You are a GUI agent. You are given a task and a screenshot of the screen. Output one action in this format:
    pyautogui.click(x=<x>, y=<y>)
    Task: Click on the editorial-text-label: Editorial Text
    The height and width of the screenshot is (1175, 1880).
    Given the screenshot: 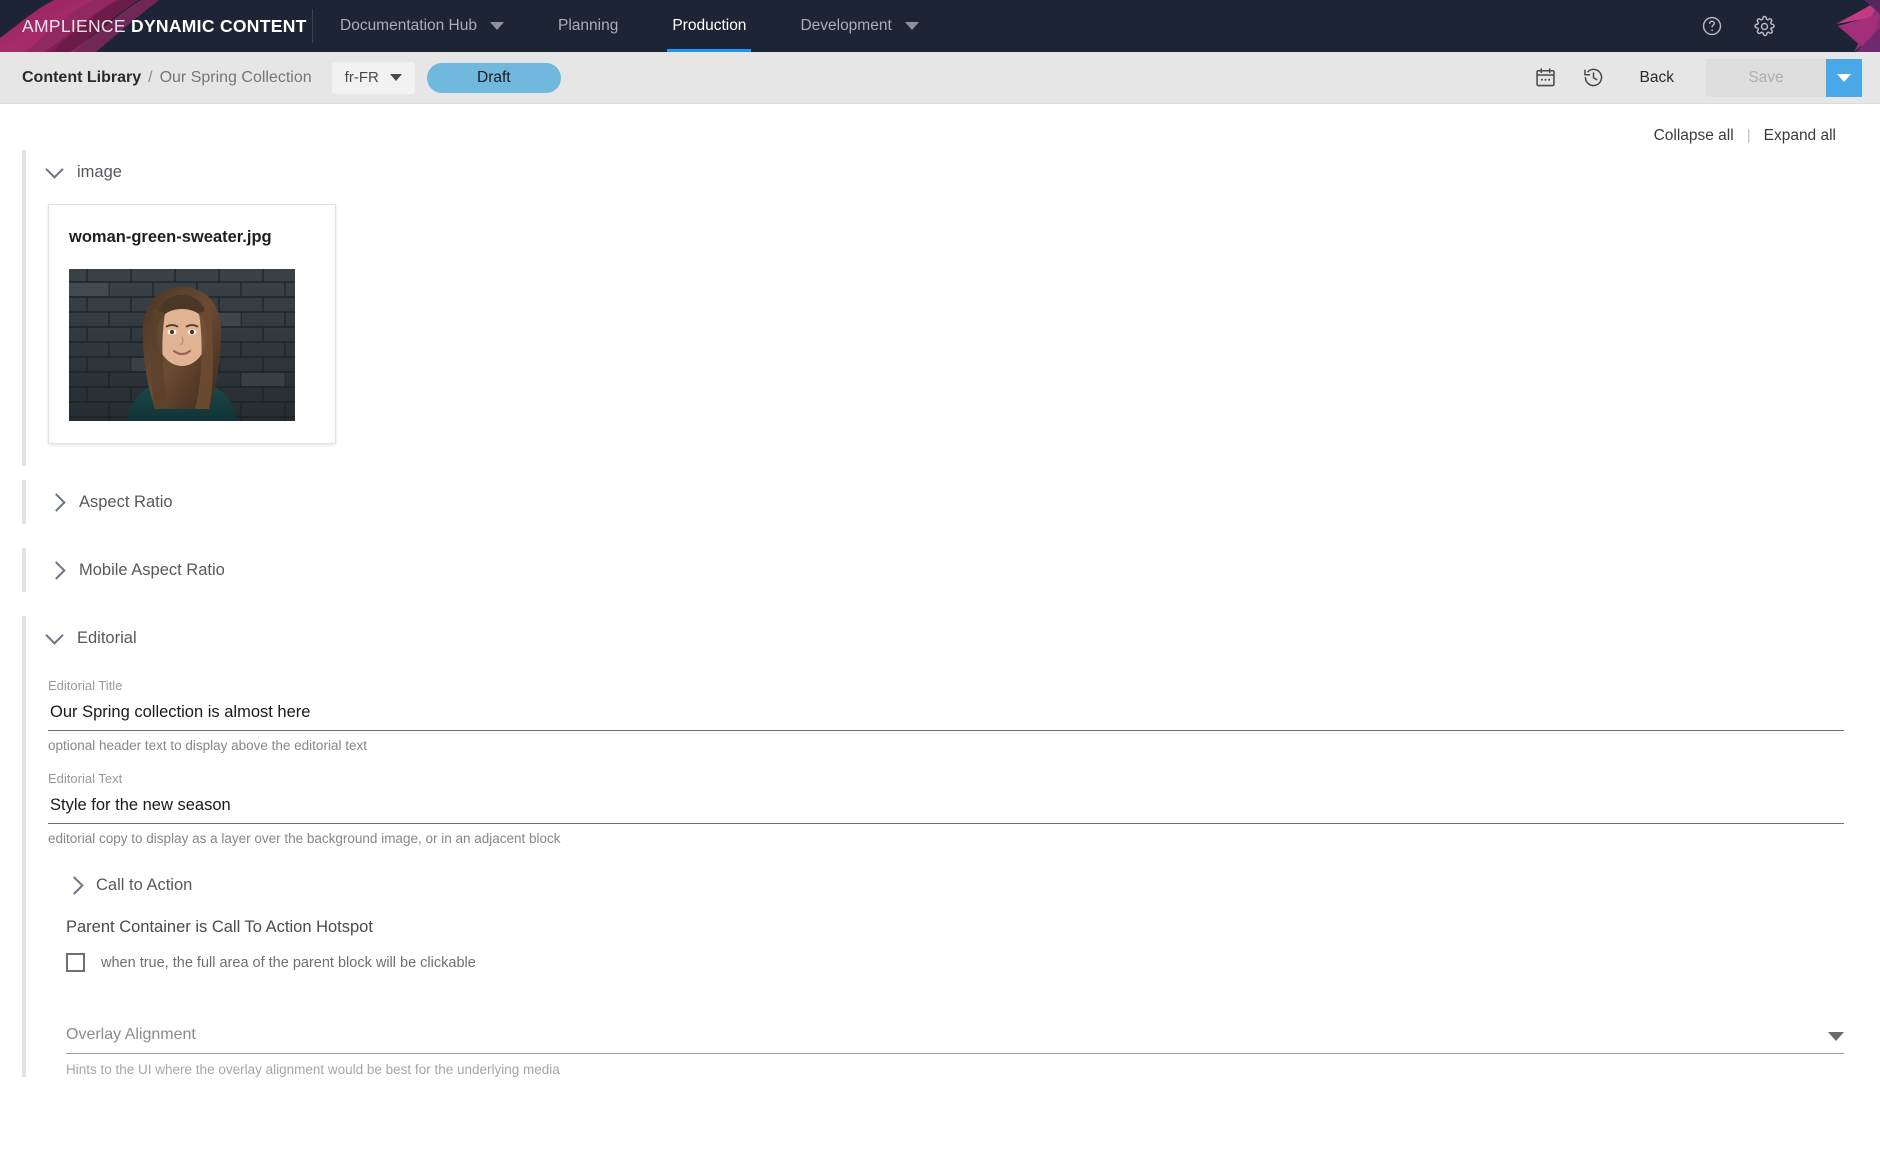 What is the action you would take?
    pyautogui.click(x=85, y=778)
    